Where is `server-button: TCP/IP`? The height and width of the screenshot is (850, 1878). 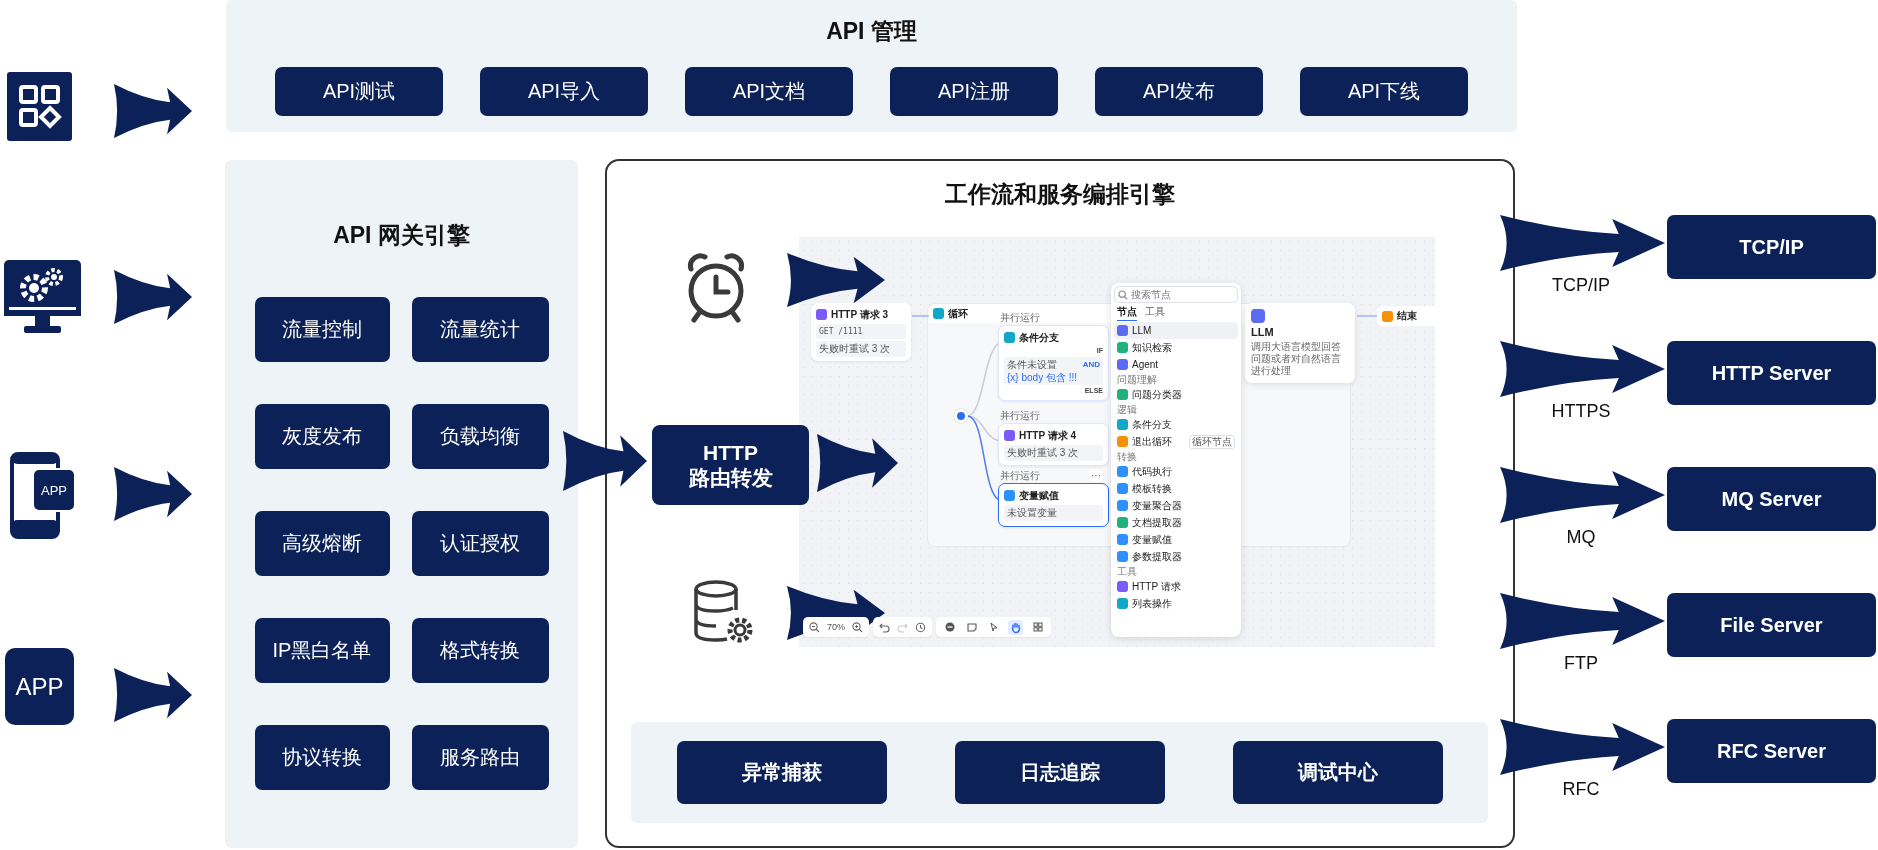
server-button: TCP/IP is located at coordinates (1771, 247).